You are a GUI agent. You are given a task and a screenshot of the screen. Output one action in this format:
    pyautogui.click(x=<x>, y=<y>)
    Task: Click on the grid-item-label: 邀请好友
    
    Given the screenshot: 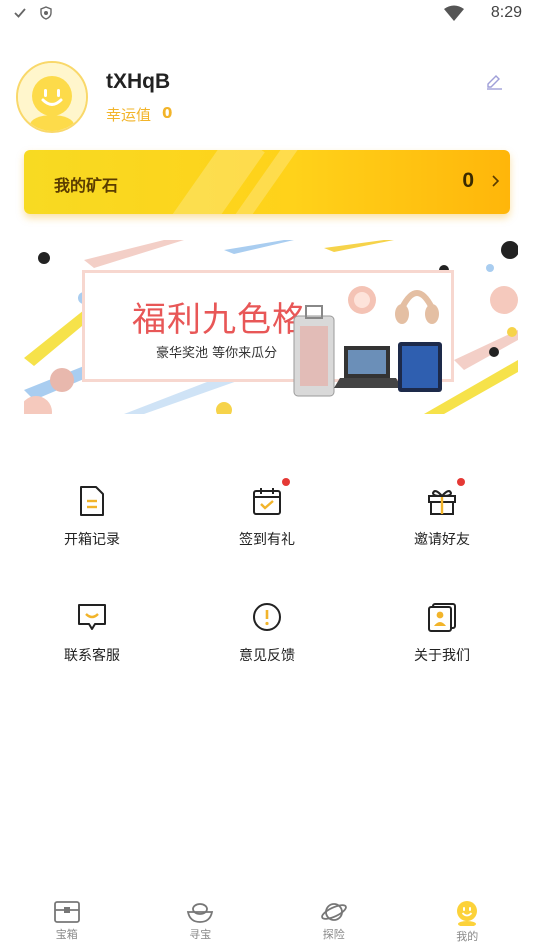 What is the action you would take?
    pyautogui.click(x=442, y=540)
    